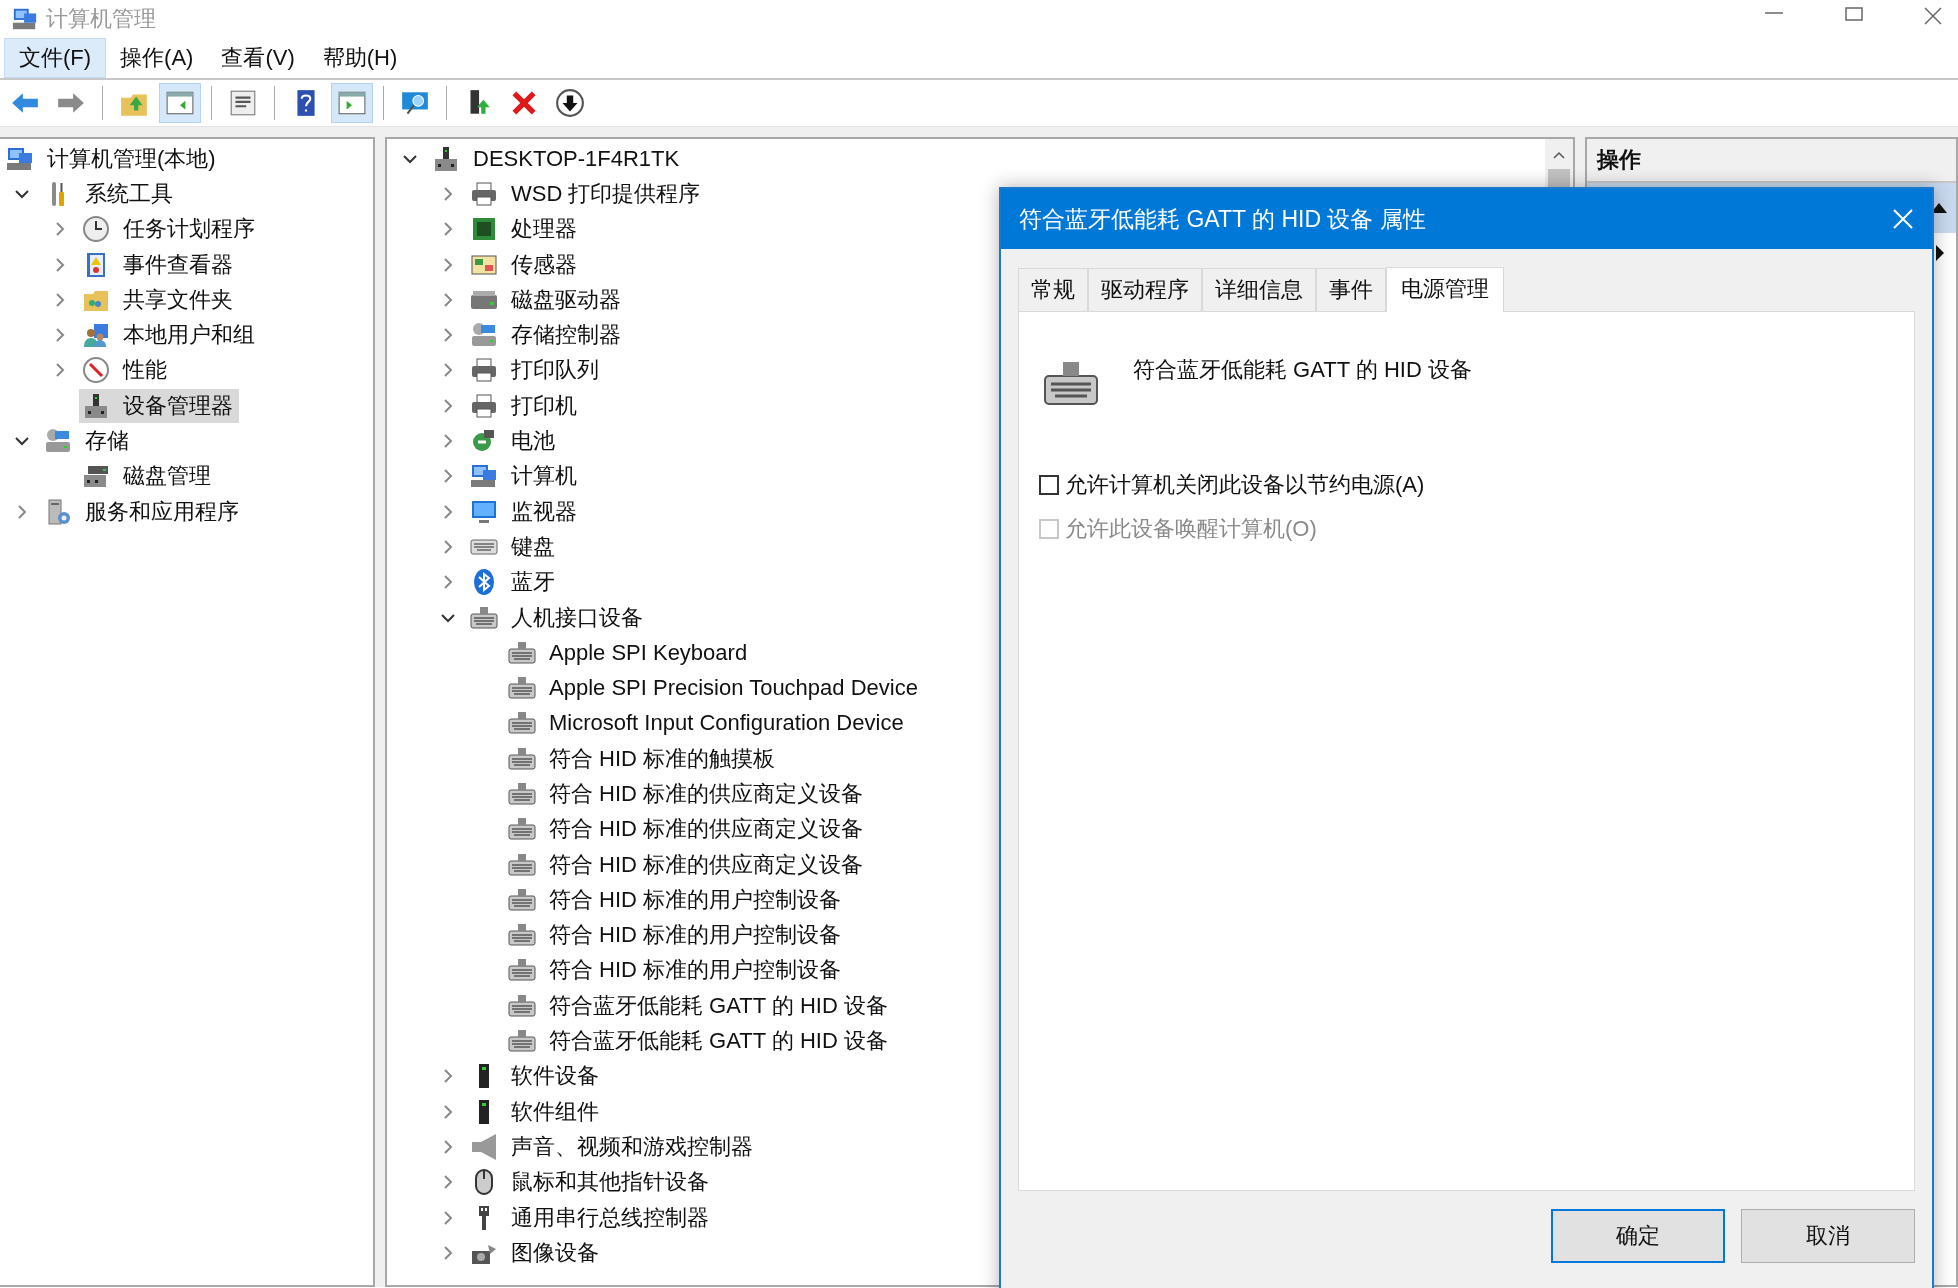 The image size is (1958, 1288). Describe the element at coordinates (536, 370) in the screenshot. I see `tree-item: 打印队列` at that location.